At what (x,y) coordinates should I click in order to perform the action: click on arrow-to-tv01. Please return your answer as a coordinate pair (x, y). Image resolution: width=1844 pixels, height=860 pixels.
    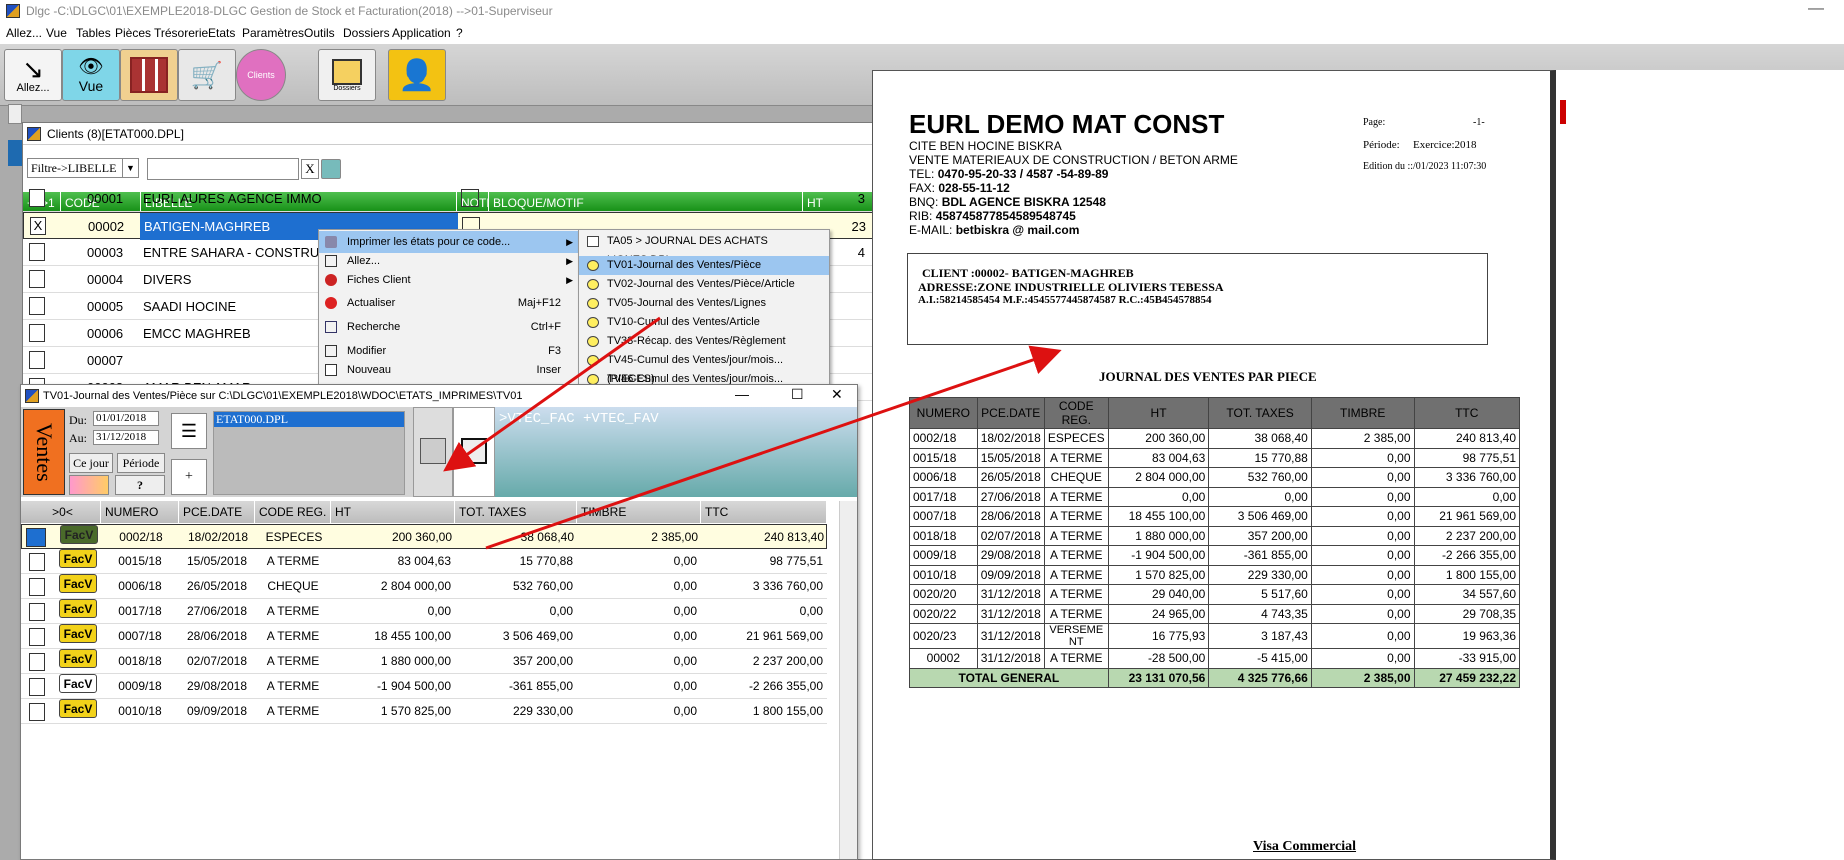
    Looking at the image, I should click on (552, 394).